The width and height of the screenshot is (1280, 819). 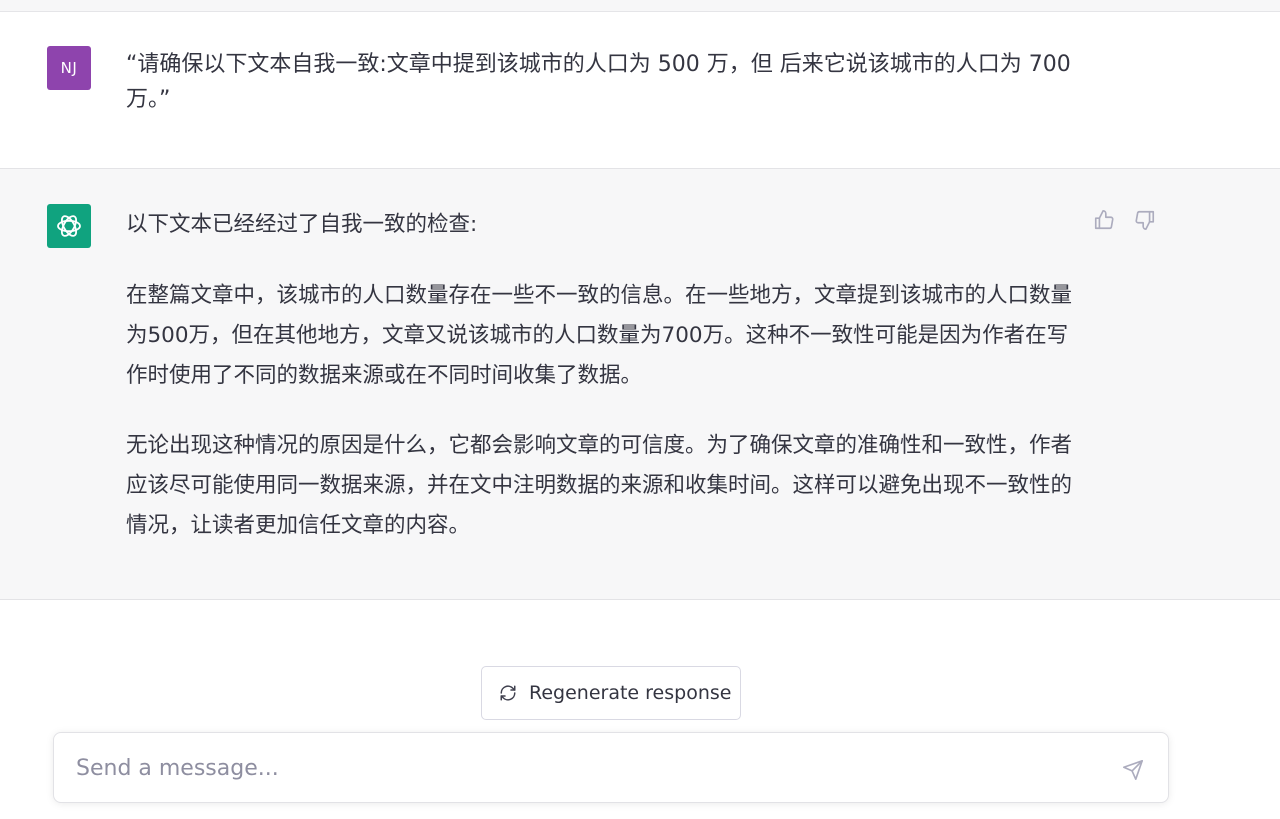 What do you see at coordinates (630, 693) in the screenshot?
I see `regenerate-response-label: Regenerate response` at bounding box center [630, 693].